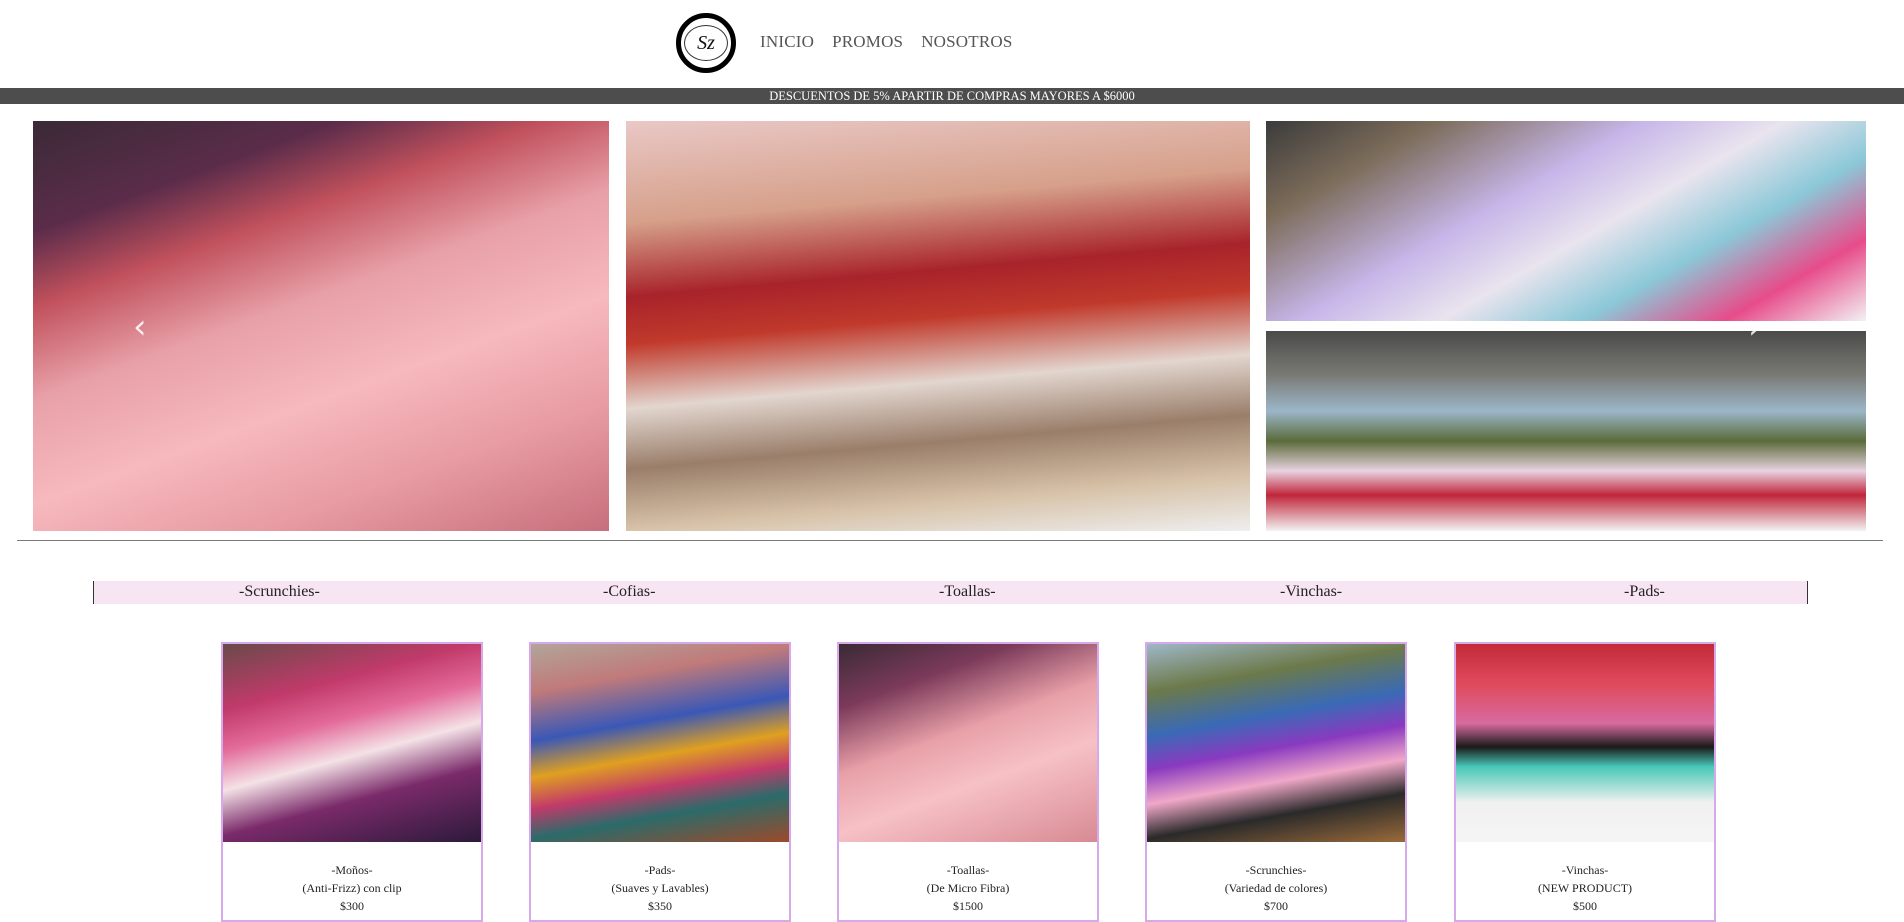 This screenshot has width=1904, height=922. What do you see at coordinates (1585, 870) in the screenshot?
I see `product-name: -Vinchas-` at bounding box center [1585, 870].